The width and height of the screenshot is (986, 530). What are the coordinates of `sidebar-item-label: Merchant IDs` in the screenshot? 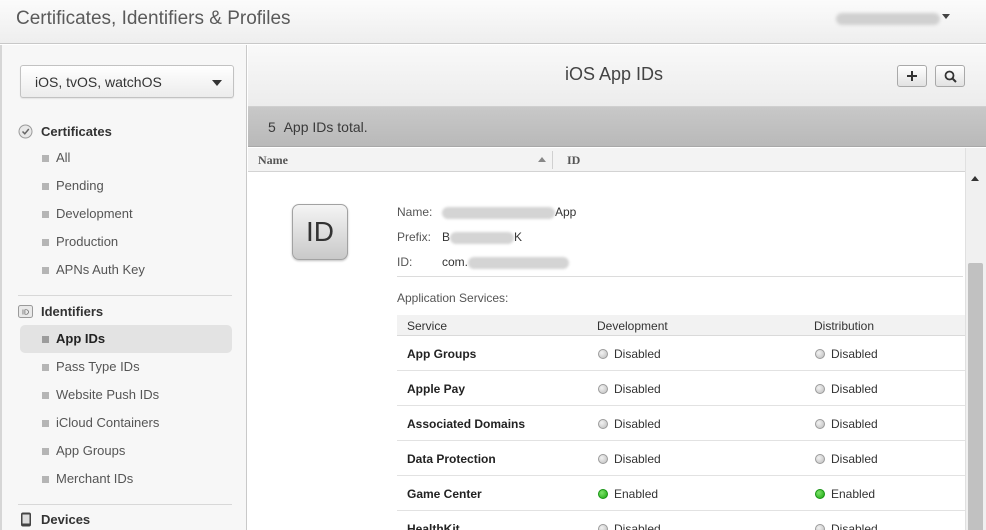 It's located at (95, 478).